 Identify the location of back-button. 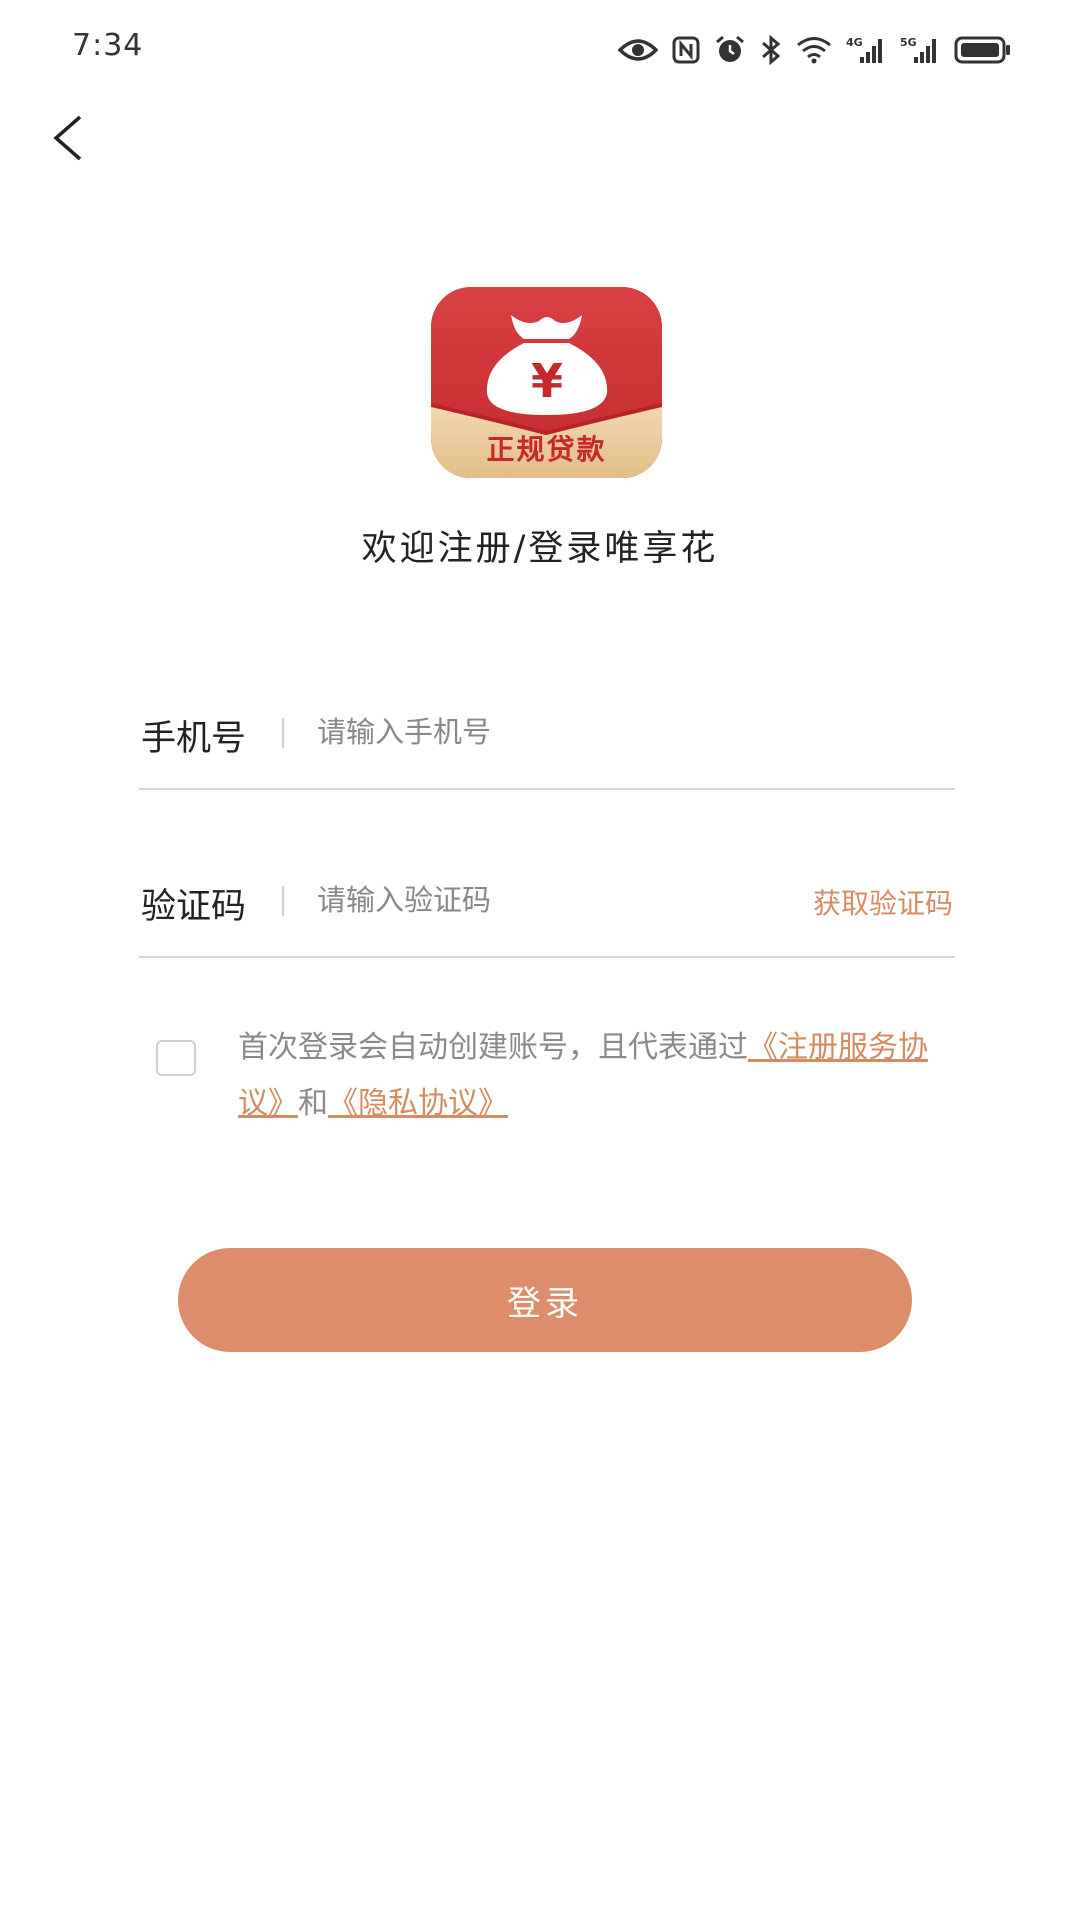
(68, 140).